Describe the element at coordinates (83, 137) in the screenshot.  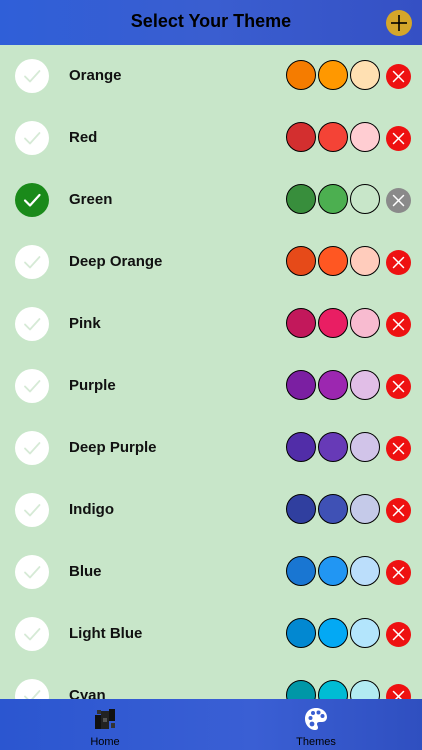
I see `theme-name: Red` at that location.